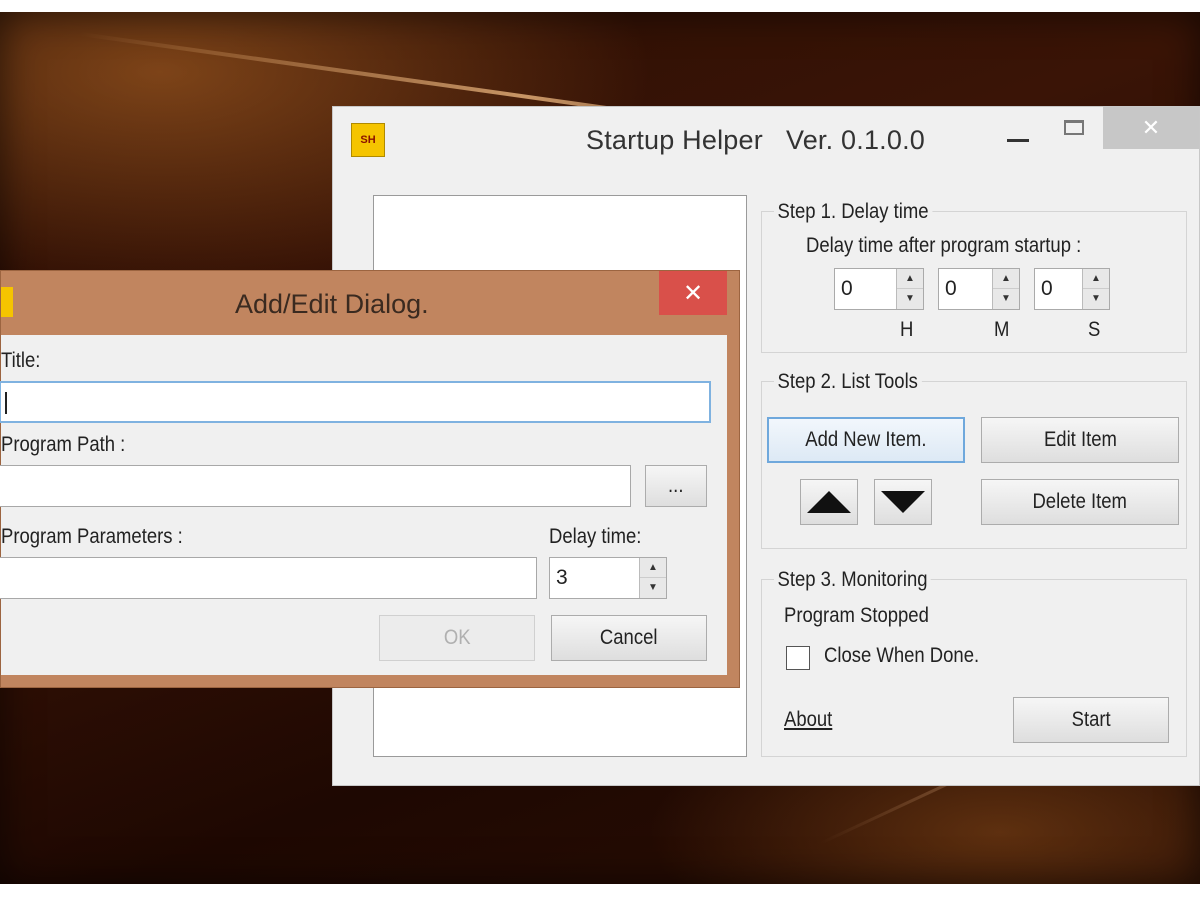 This screenshot has width=1200, height=900. Describe the element at coordinates (653, 568) in the screenshot. I see `delay-up-icon: ▲` at that location.